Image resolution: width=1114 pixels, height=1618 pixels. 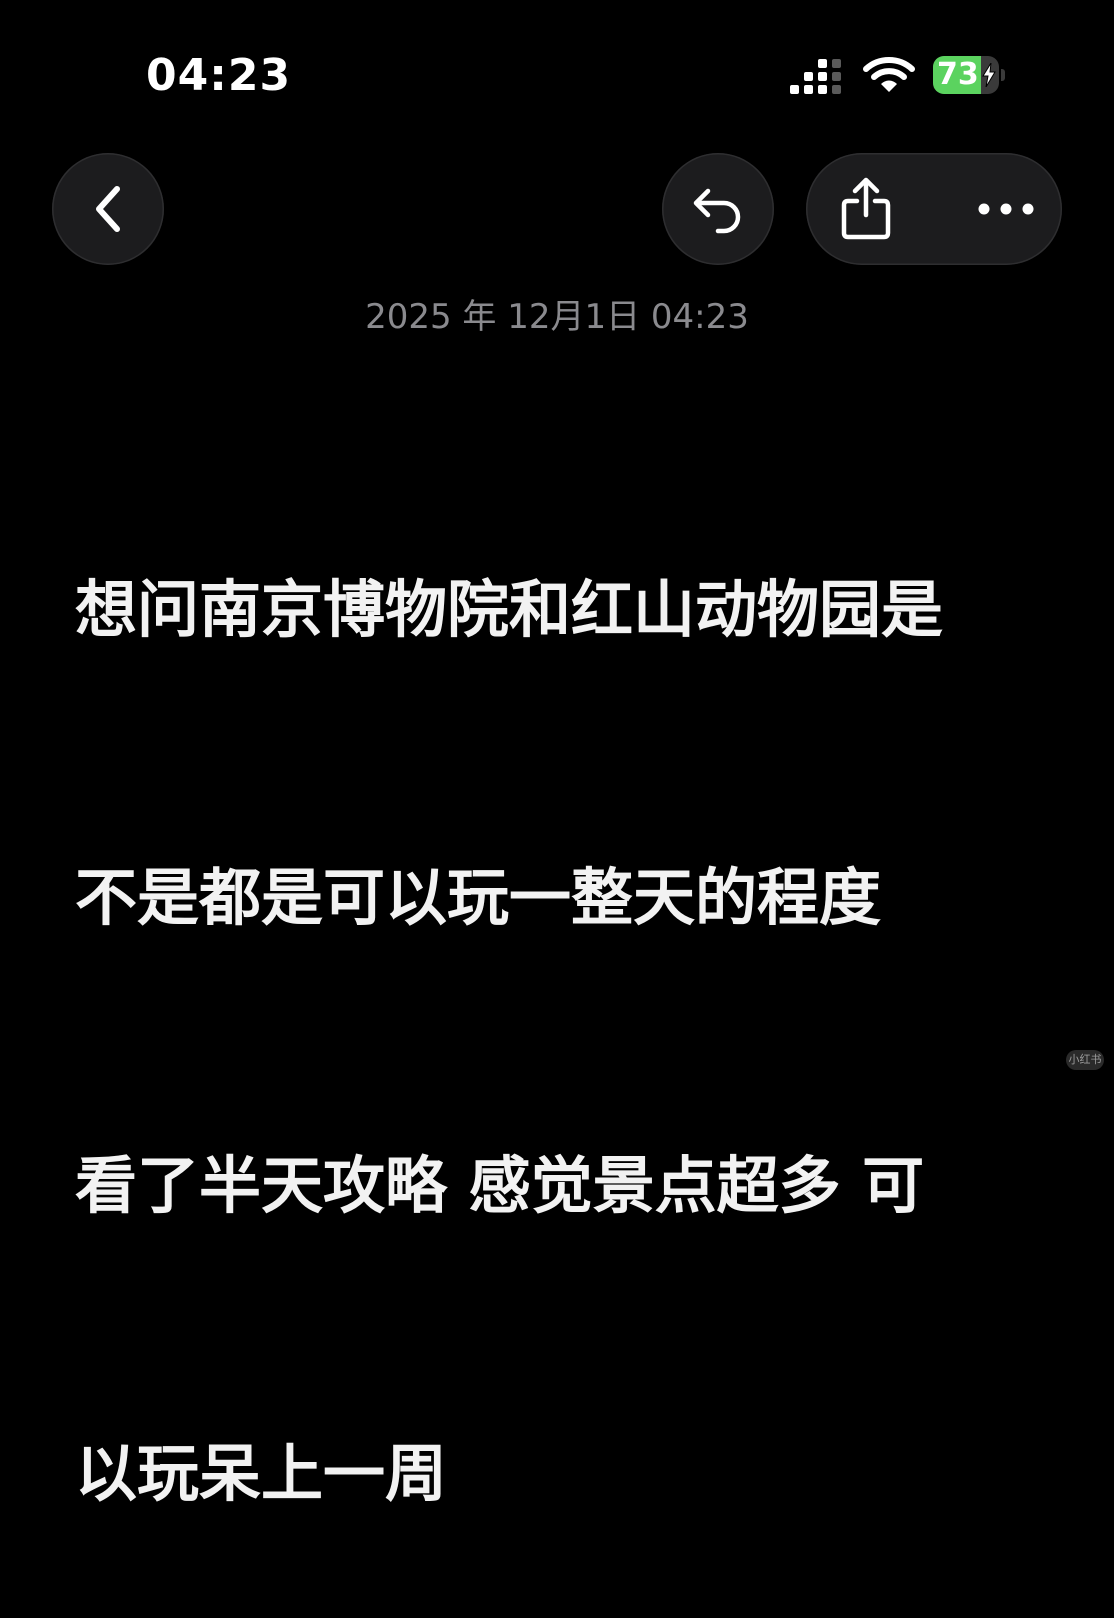 I want to click on chevron-left-icon, so click(x=108, y=209).